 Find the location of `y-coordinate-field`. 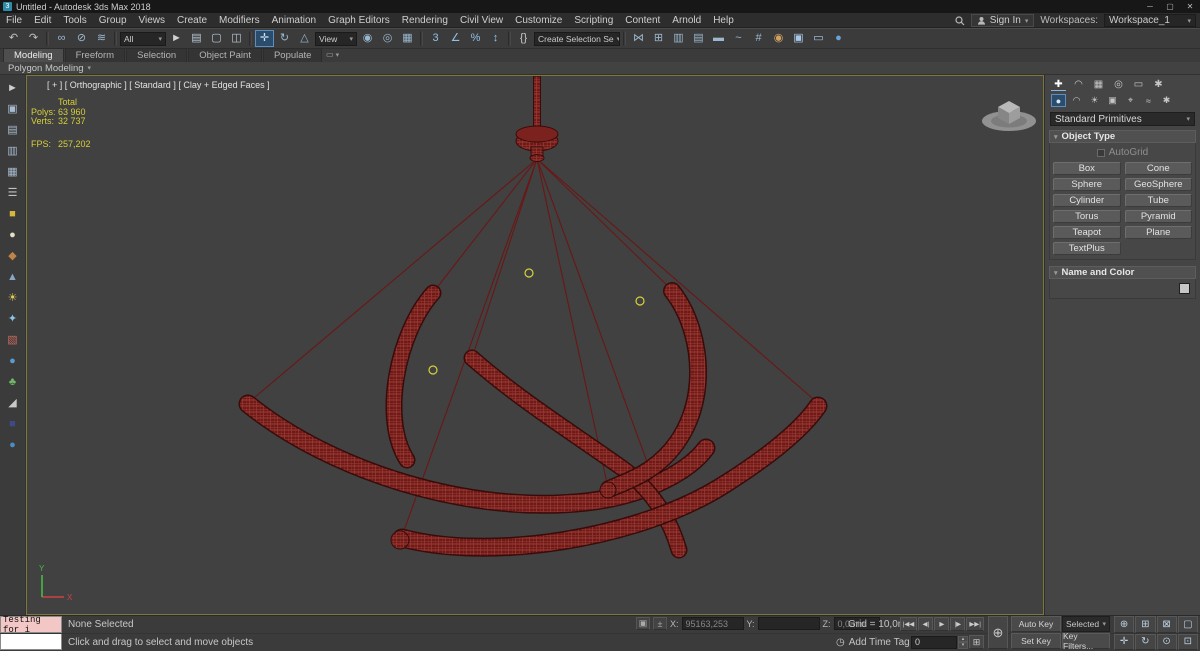

y-coordinate-field is located at coordinates (788, 623).